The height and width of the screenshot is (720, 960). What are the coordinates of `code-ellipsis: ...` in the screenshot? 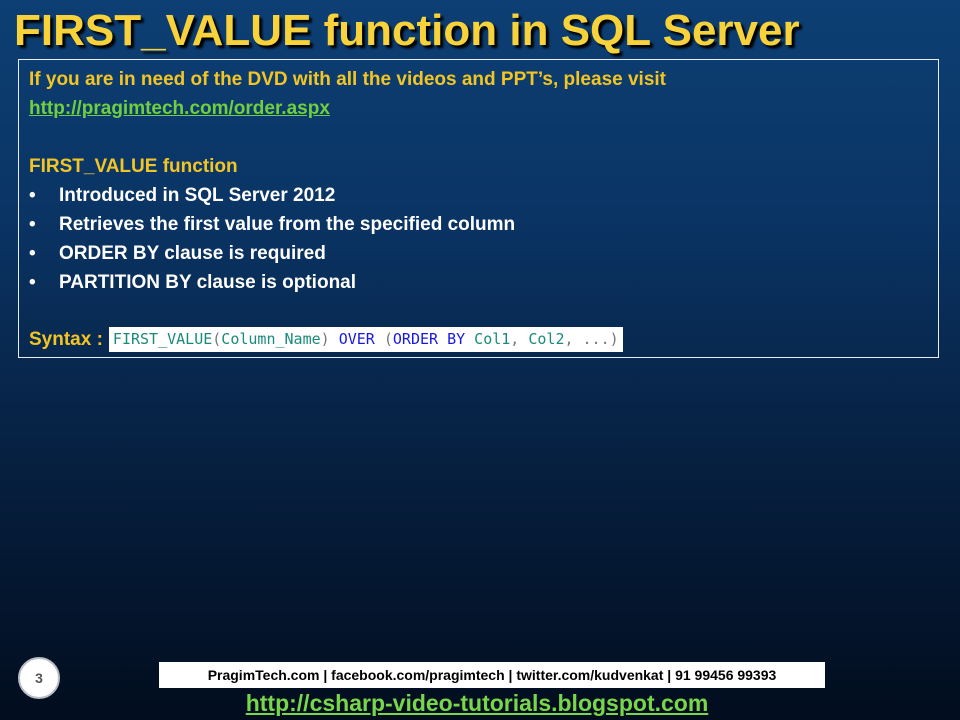 It's located at (596, 339).